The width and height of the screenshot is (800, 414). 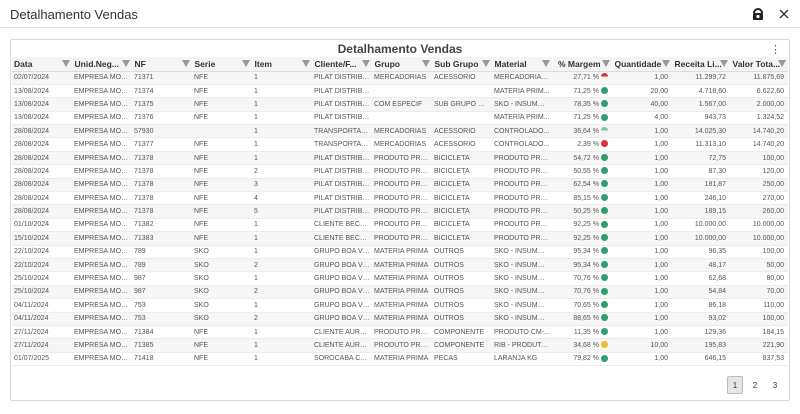 I want to click on table-cell: 71371, so click(x=162, y=78).